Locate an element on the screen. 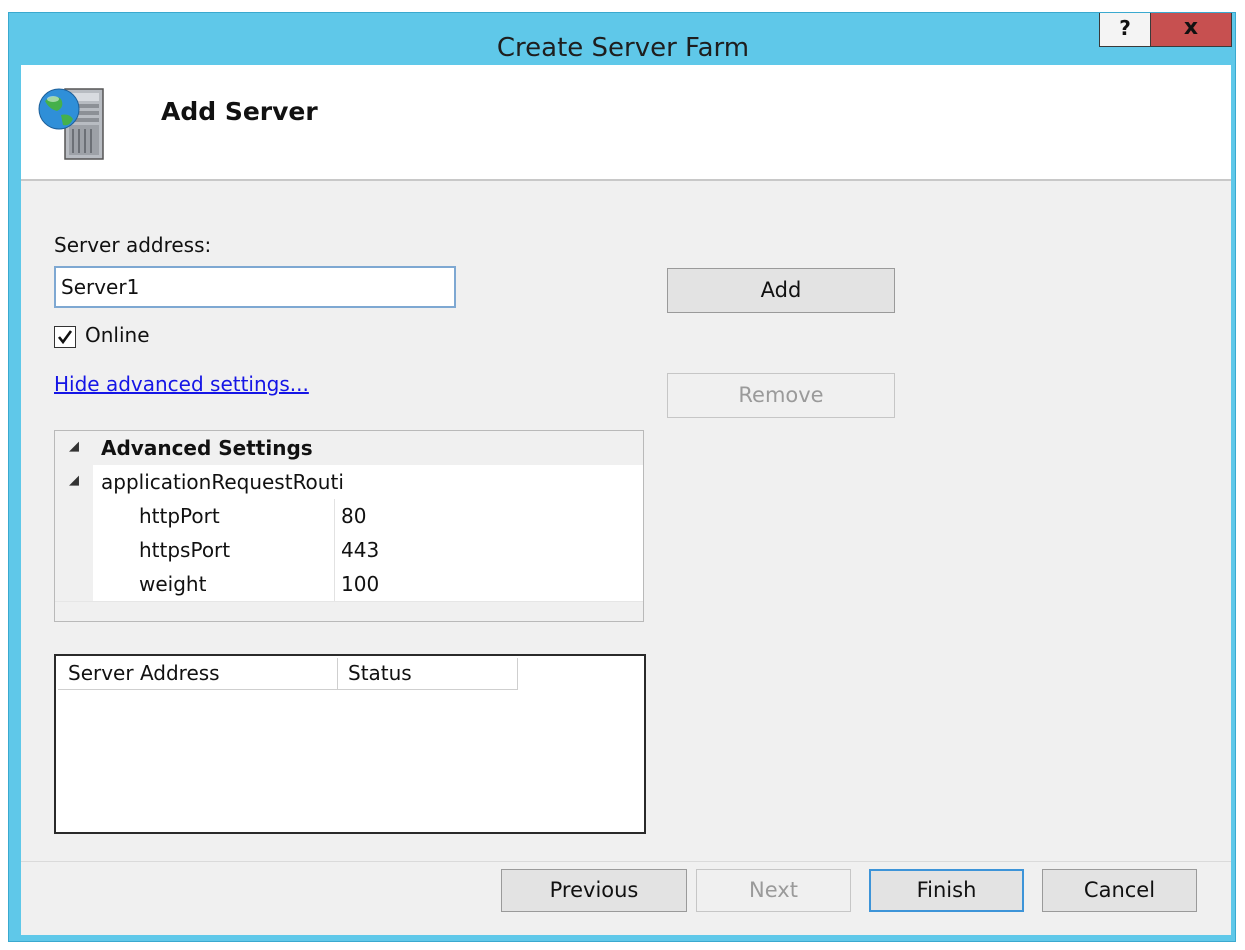 The image size is (1245, 950). property-name: weight is located at coordinates (173, 584).